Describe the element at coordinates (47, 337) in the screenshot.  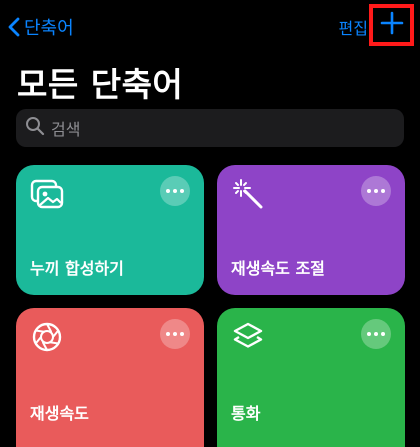
I see `aperture-icon` at that location.